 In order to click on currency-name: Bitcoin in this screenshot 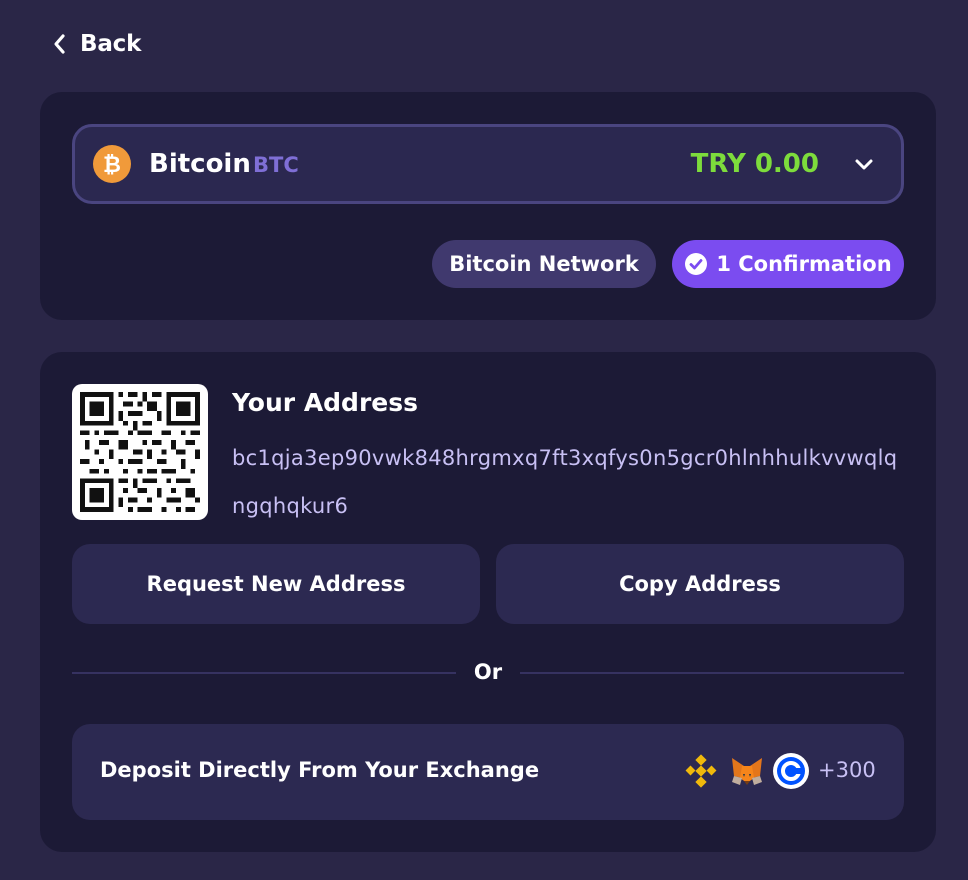, I will do `click(200, 164)`.